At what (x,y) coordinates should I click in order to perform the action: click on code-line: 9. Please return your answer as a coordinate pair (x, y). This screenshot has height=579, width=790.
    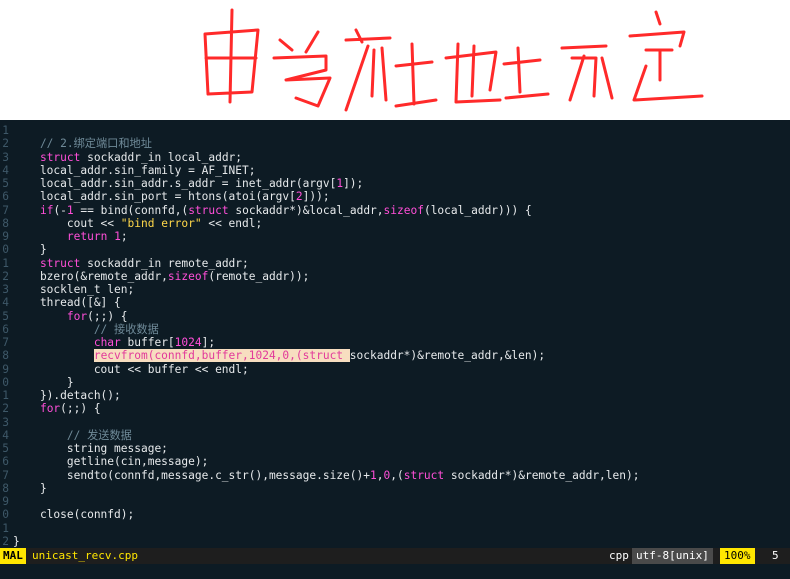
    Looking at the image, I should click on (395, 501).